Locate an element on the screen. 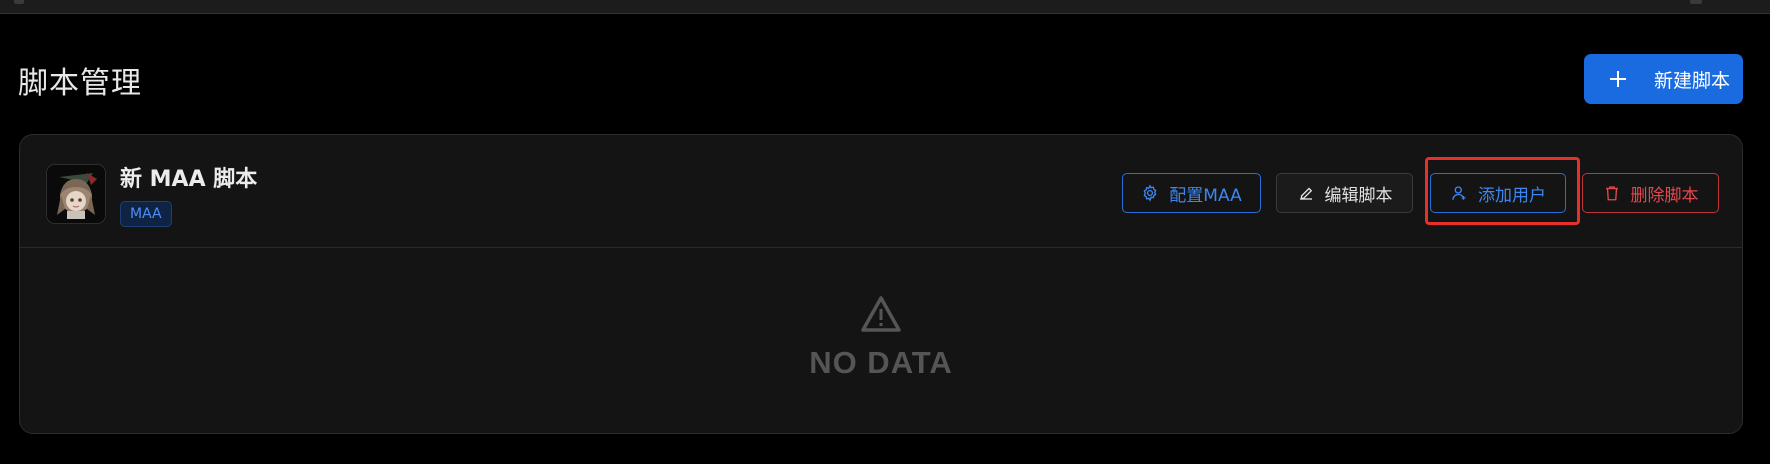 The image size is (1770, 464). config-maa-label: 配置MAA is located at coordinates (1205, 195).